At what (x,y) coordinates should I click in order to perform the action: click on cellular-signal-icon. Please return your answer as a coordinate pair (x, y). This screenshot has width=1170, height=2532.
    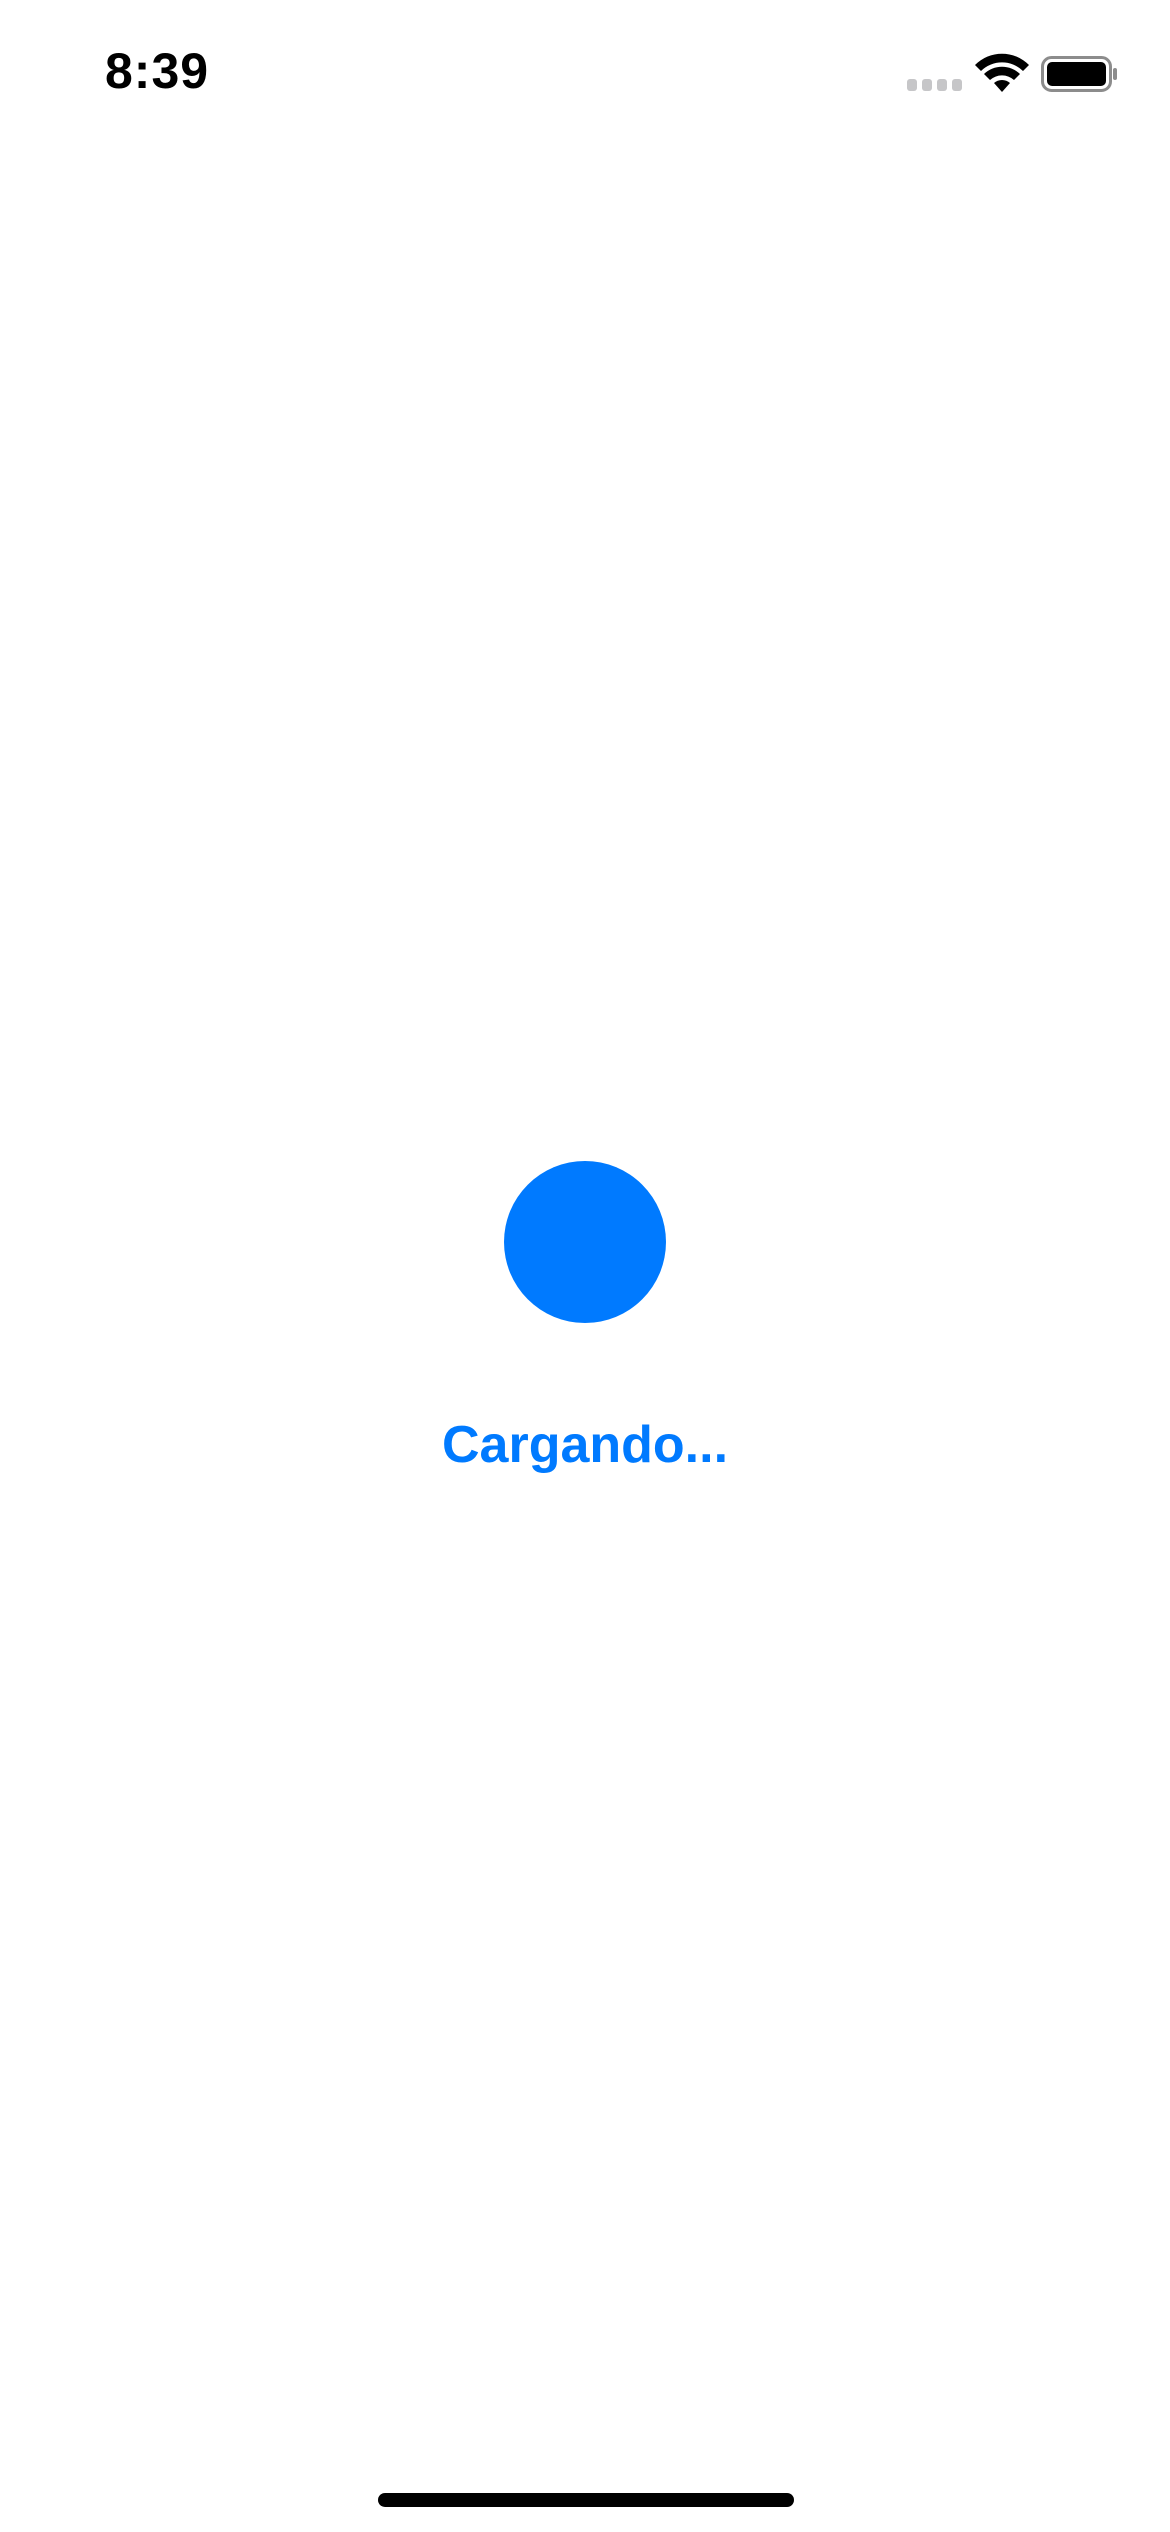
    Looking at the image, I should click on (935, 86).